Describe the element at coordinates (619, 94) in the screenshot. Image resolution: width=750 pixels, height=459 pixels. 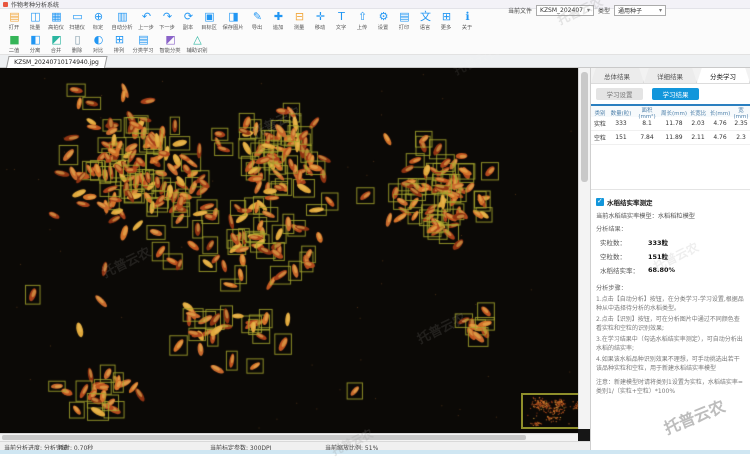
I see `learning-settings-button: 学习设置` at that location.